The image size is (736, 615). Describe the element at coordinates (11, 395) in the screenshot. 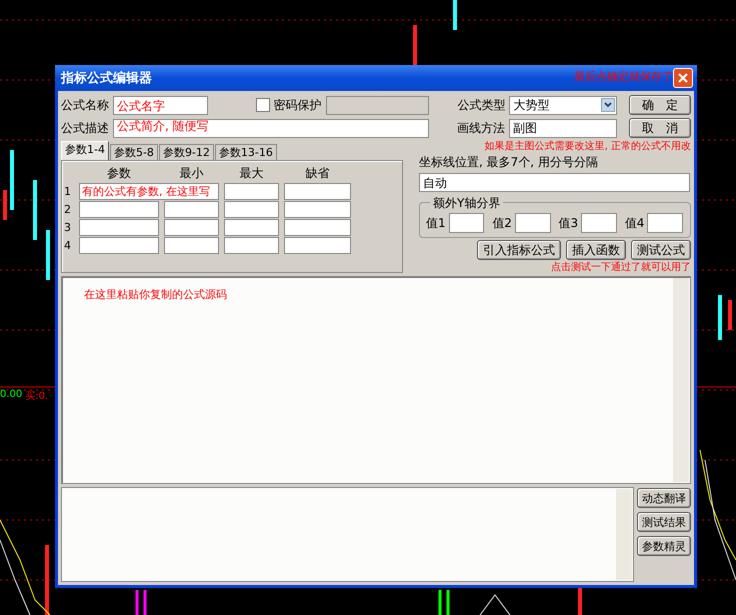

I see `chart-readout: 0.00` at that location.